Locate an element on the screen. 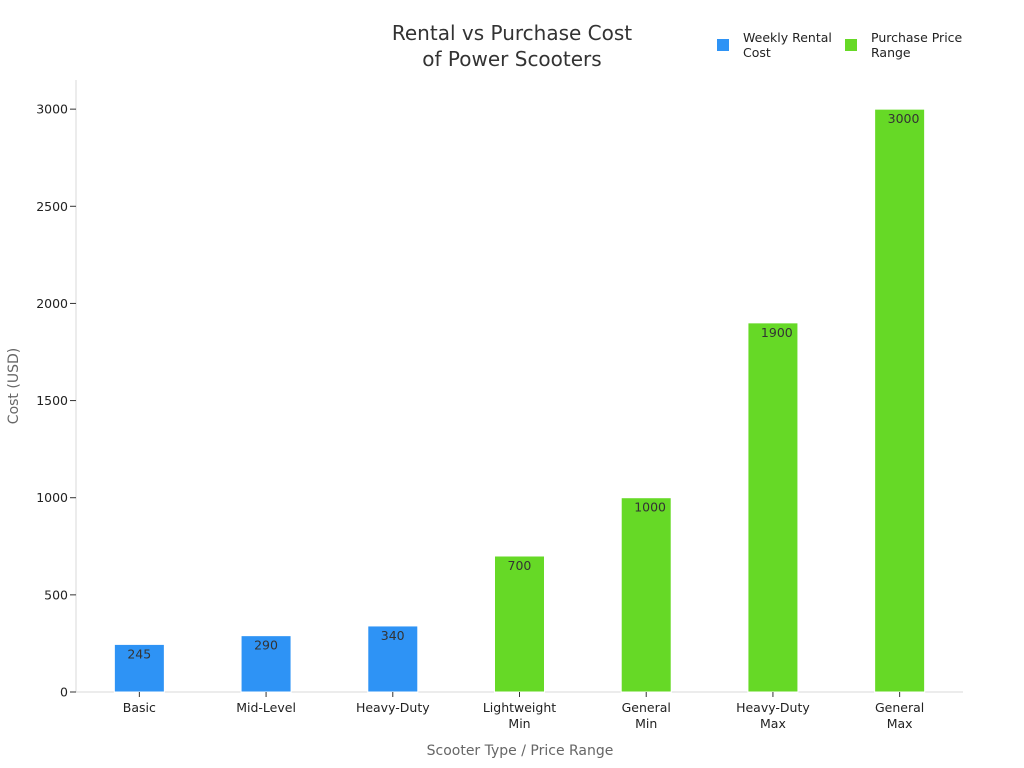  y-tick-label: 3000 is located at coordinates (52, 109).